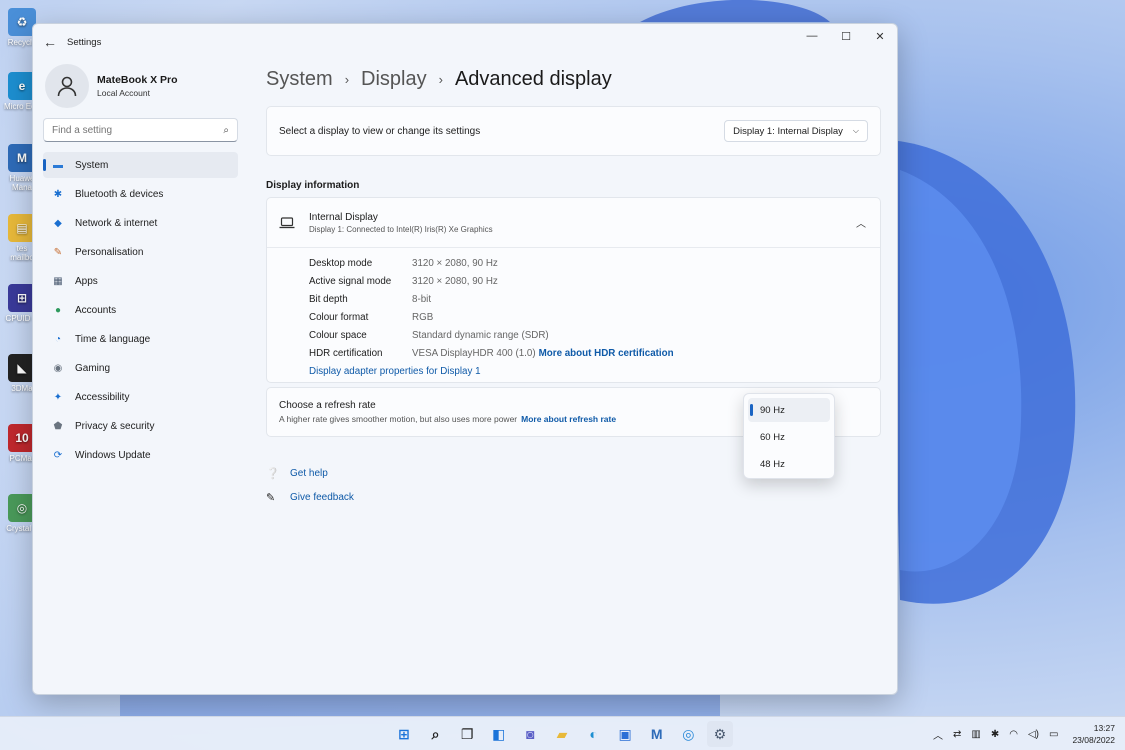 This screenshot has height=750, width=1125. I want to click on folder-icon: ▰, so click(562, 733).